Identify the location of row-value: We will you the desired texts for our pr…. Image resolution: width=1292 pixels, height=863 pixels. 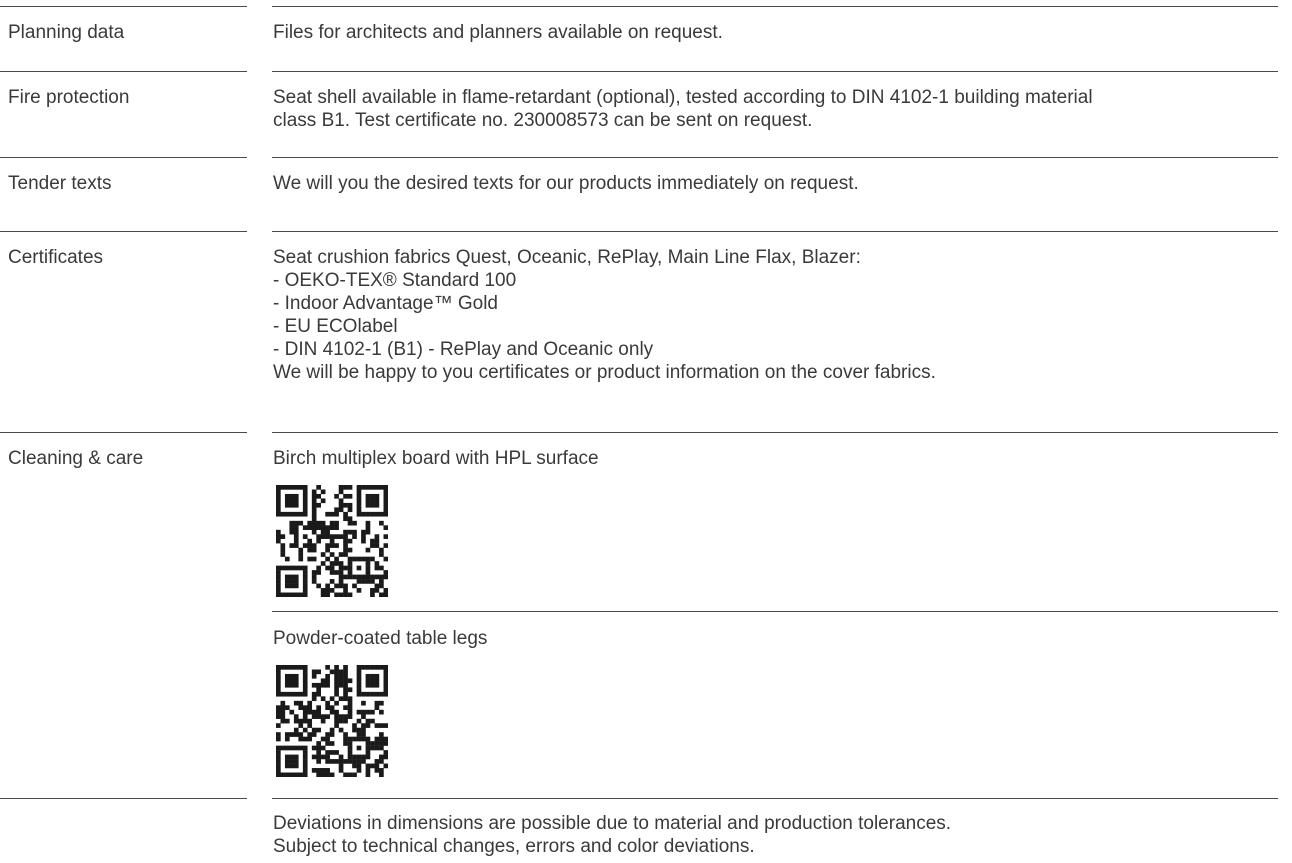
(775, 183).